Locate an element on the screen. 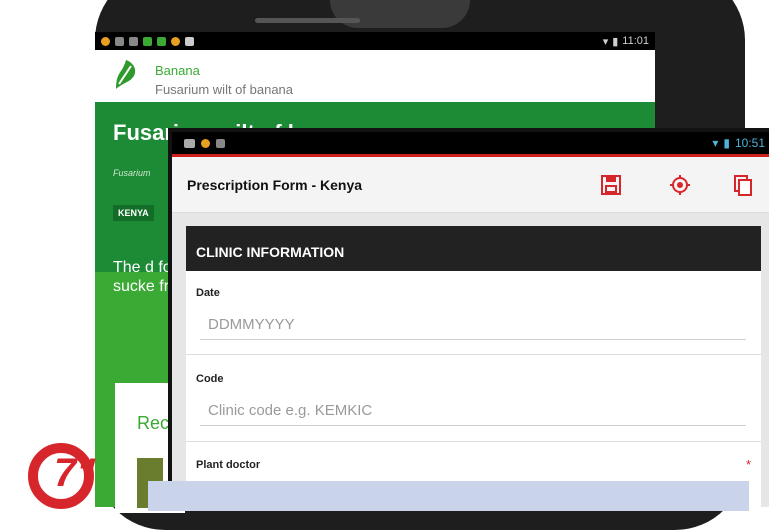 Image resolution: width=769 pixels, height=530 pixels. copy-icon is located at coordinates (743, 185).